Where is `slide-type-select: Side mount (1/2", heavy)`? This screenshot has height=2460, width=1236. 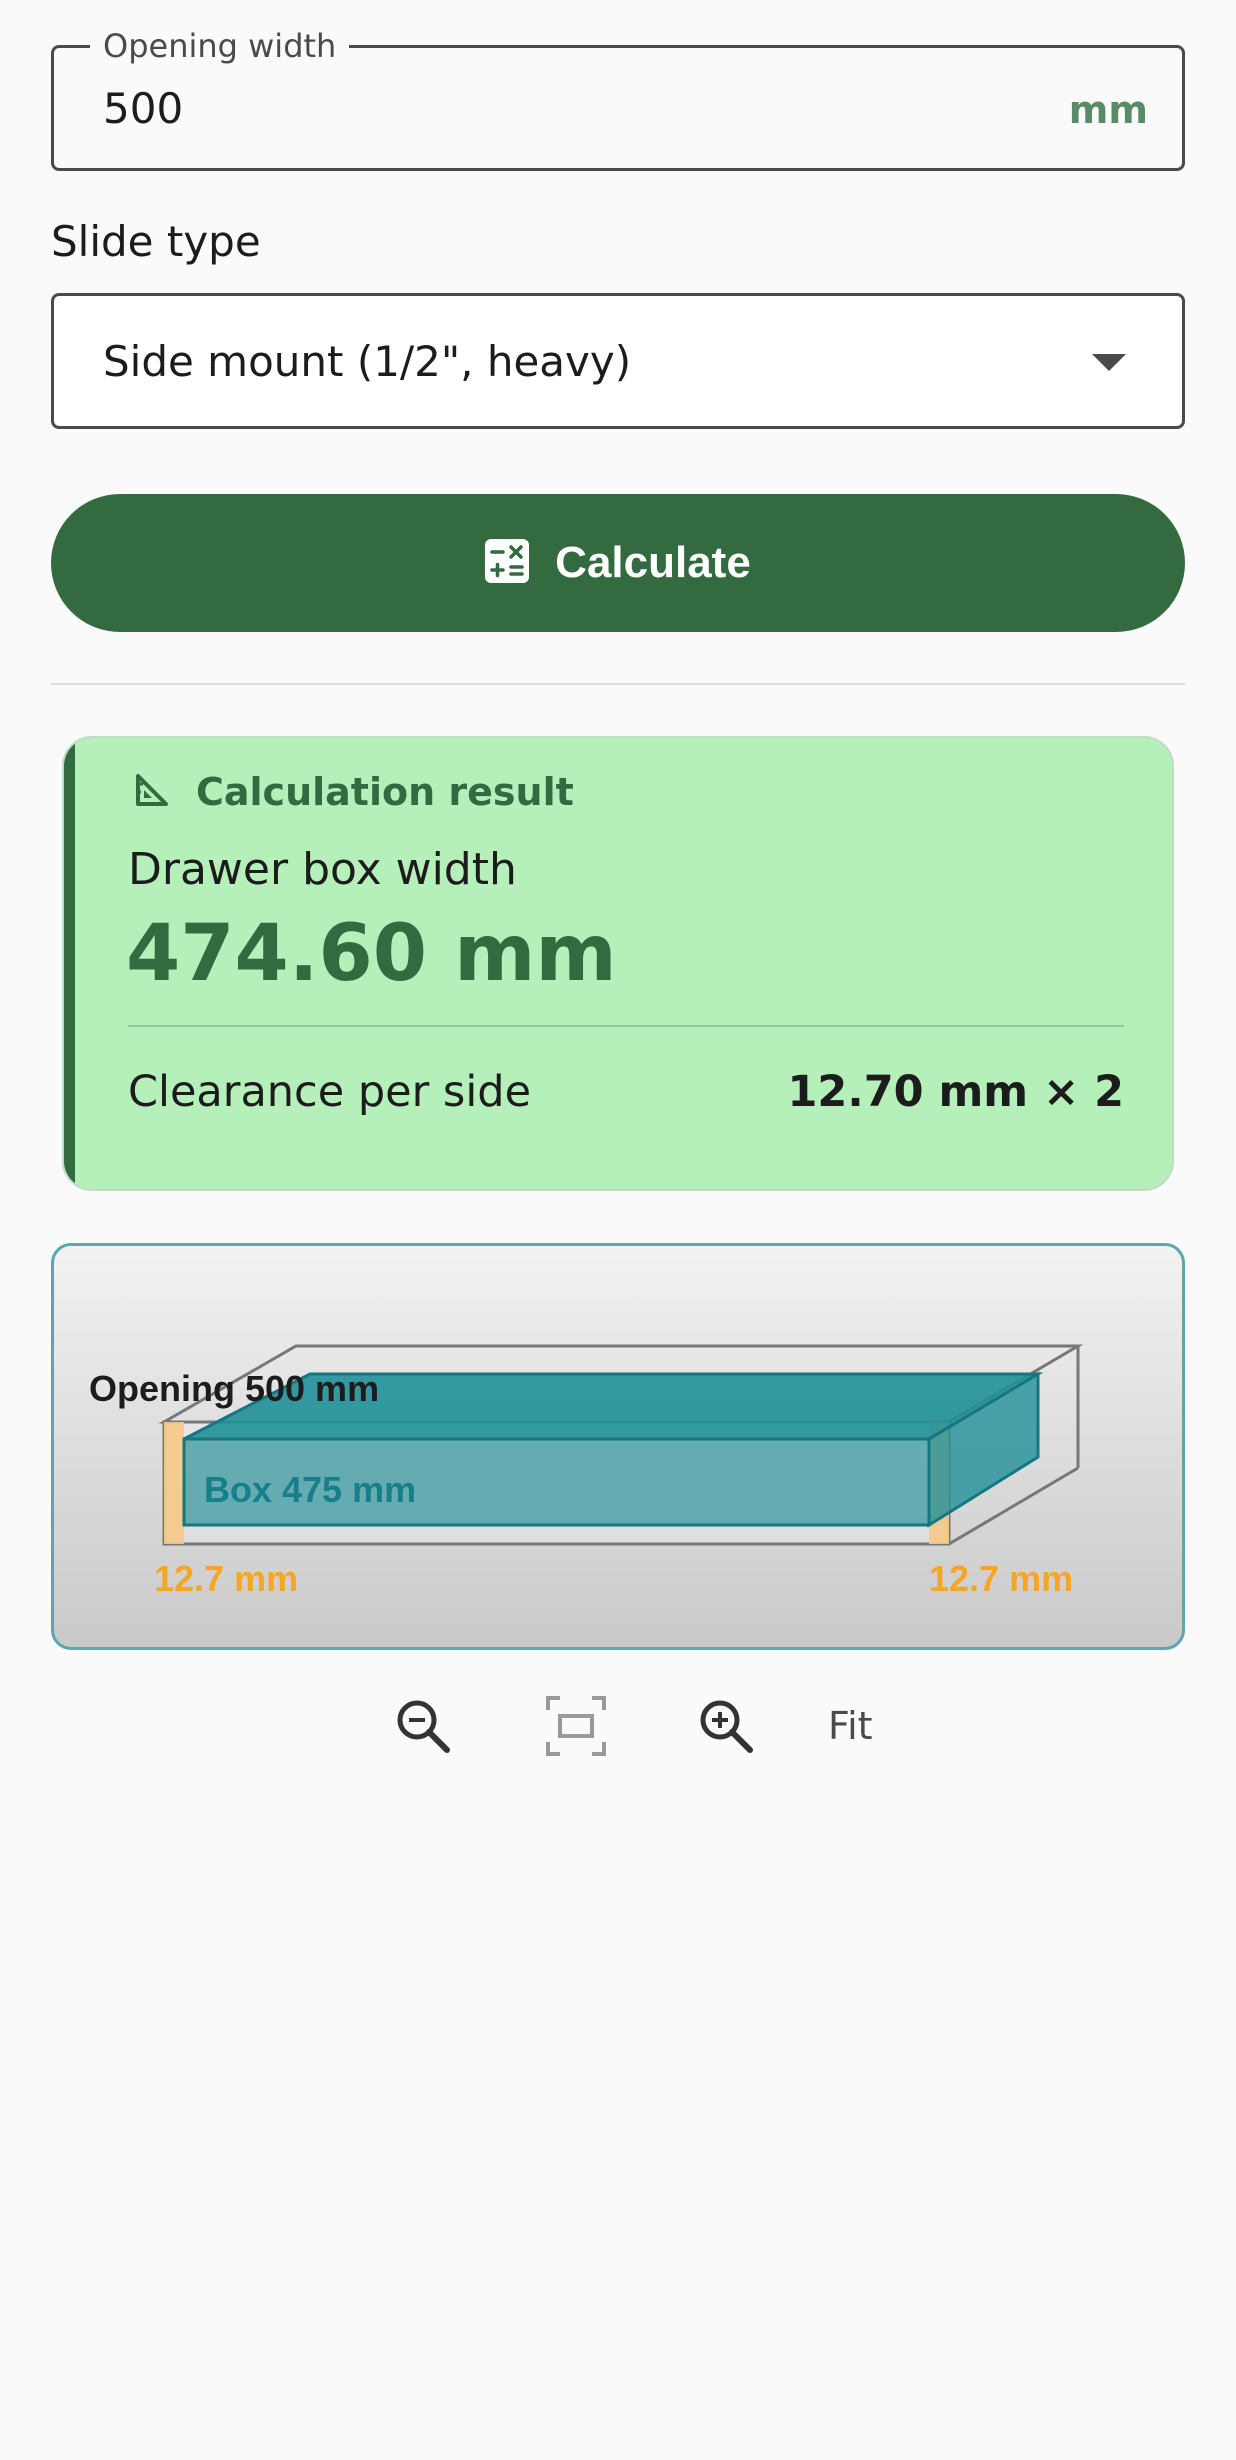 slide-type-select: Side mount (1/2", heavy) is located at coordinates (618, 361).